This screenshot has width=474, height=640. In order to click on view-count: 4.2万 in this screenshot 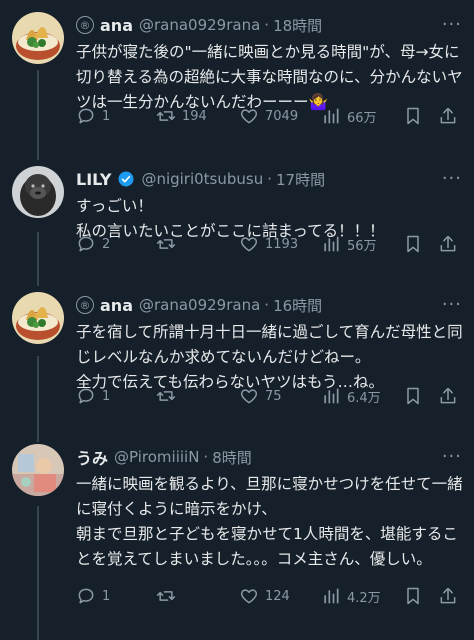, I will do `click(364, 598)`.